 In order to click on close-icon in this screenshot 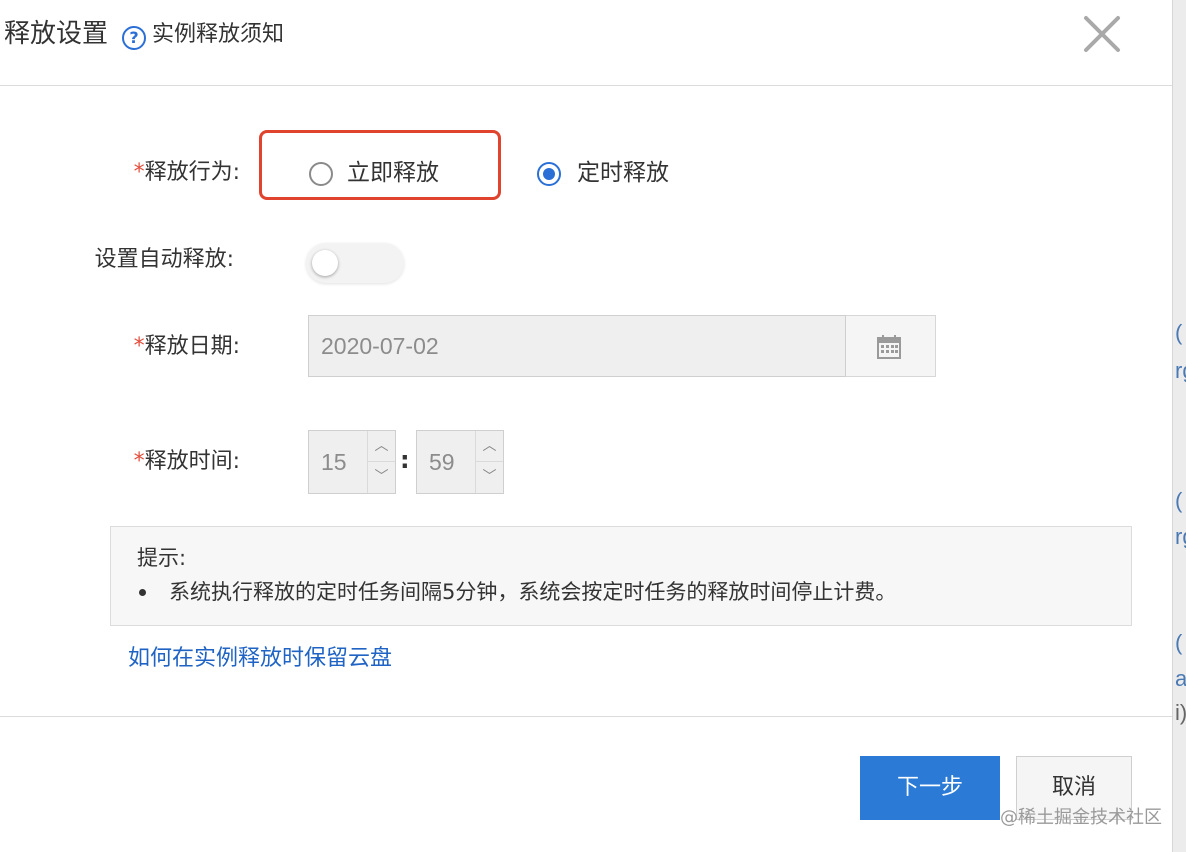, I will do `click(1102, 34)`.